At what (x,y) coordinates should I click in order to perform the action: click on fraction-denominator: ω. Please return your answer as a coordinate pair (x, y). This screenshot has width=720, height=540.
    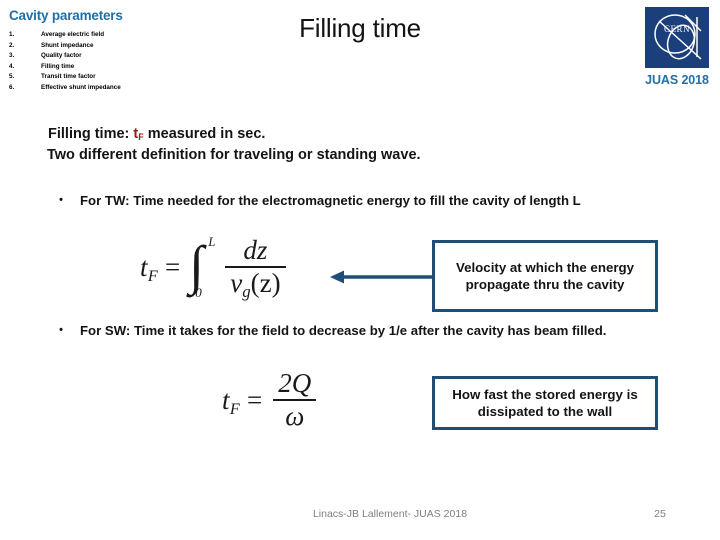
    Looking at the image, I should click on (295, 416).